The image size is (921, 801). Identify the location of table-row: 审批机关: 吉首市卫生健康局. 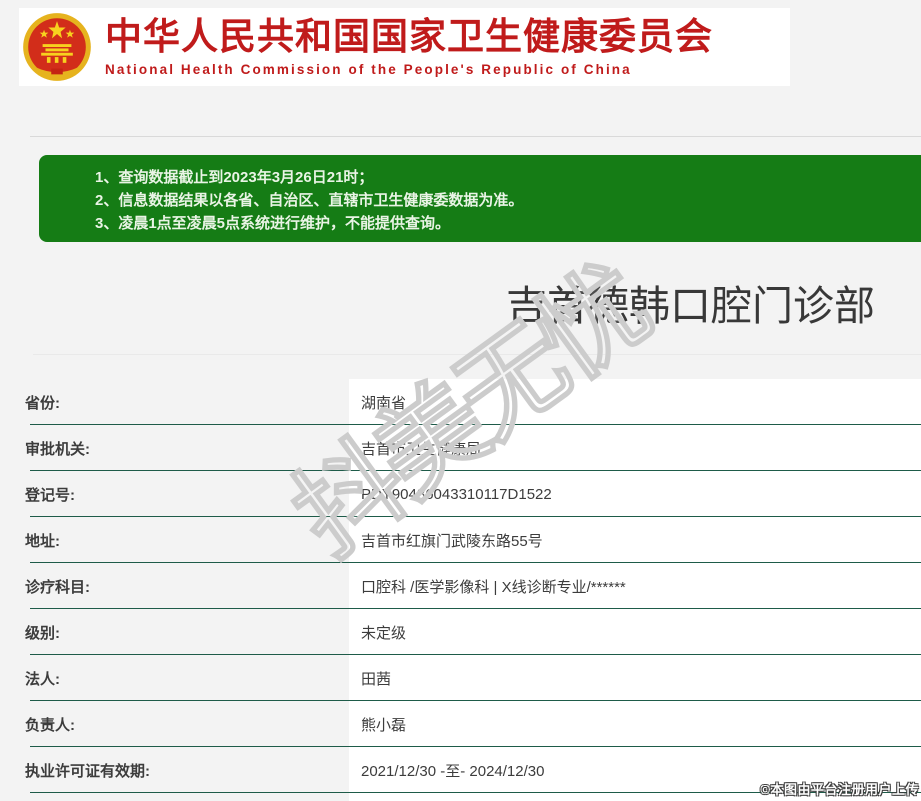
(460, 448).